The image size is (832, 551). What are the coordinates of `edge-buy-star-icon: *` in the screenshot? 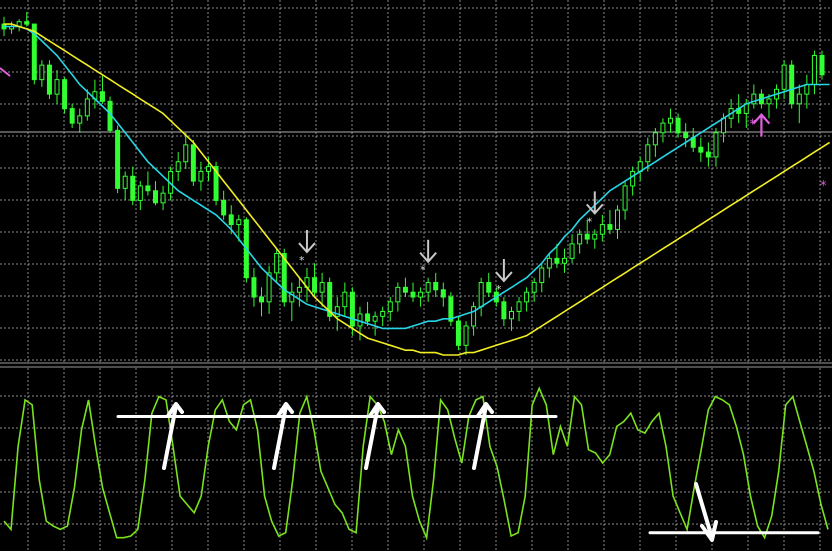 It's located at (823, 186).